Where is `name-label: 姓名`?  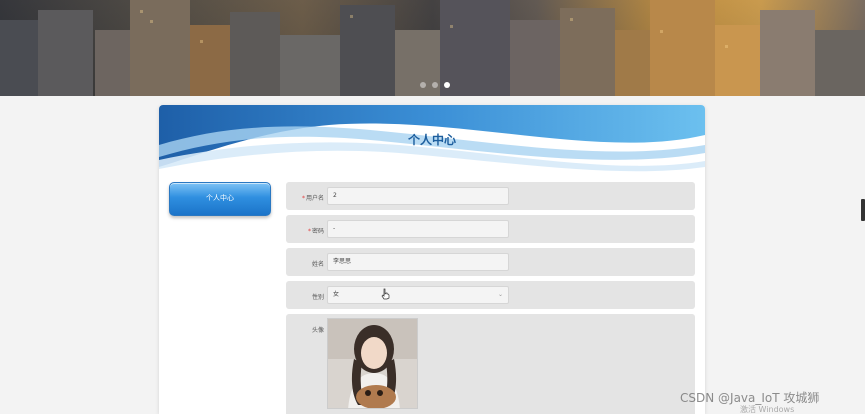
name-label: 姓名 is located at coordinates (317, 264).